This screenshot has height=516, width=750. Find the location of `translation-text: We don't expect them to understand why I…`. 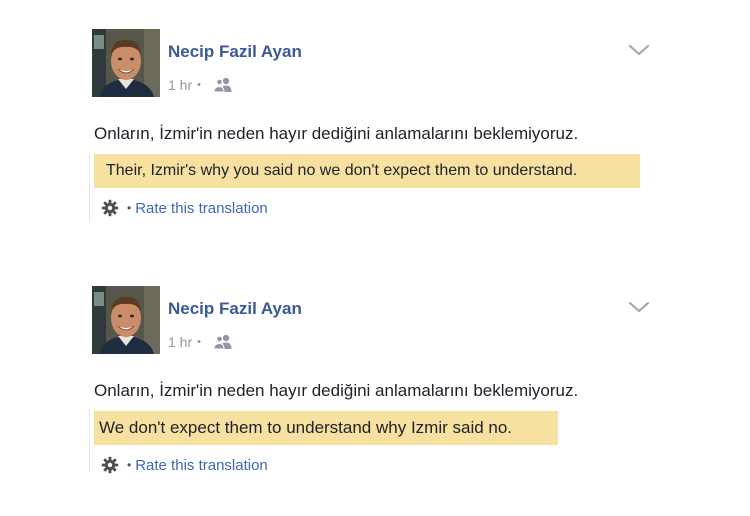

translation-text: We don't expect them to understand why I… is located at coordinates (326, 428).